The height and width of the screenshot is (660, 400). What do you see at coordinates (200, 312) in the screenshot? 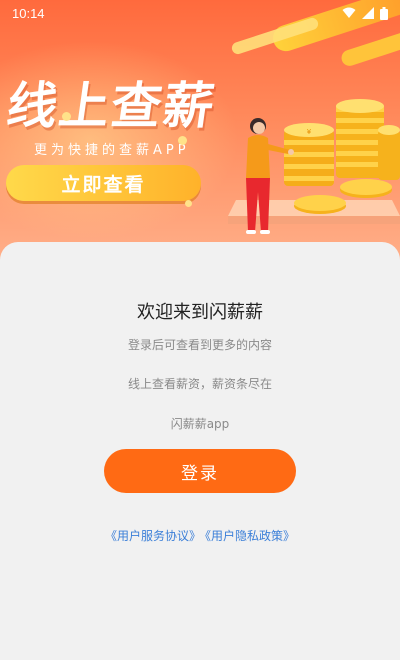
I see `welcome-title: 欢迎来到闪薪薪` at bounding box center [200, 312].